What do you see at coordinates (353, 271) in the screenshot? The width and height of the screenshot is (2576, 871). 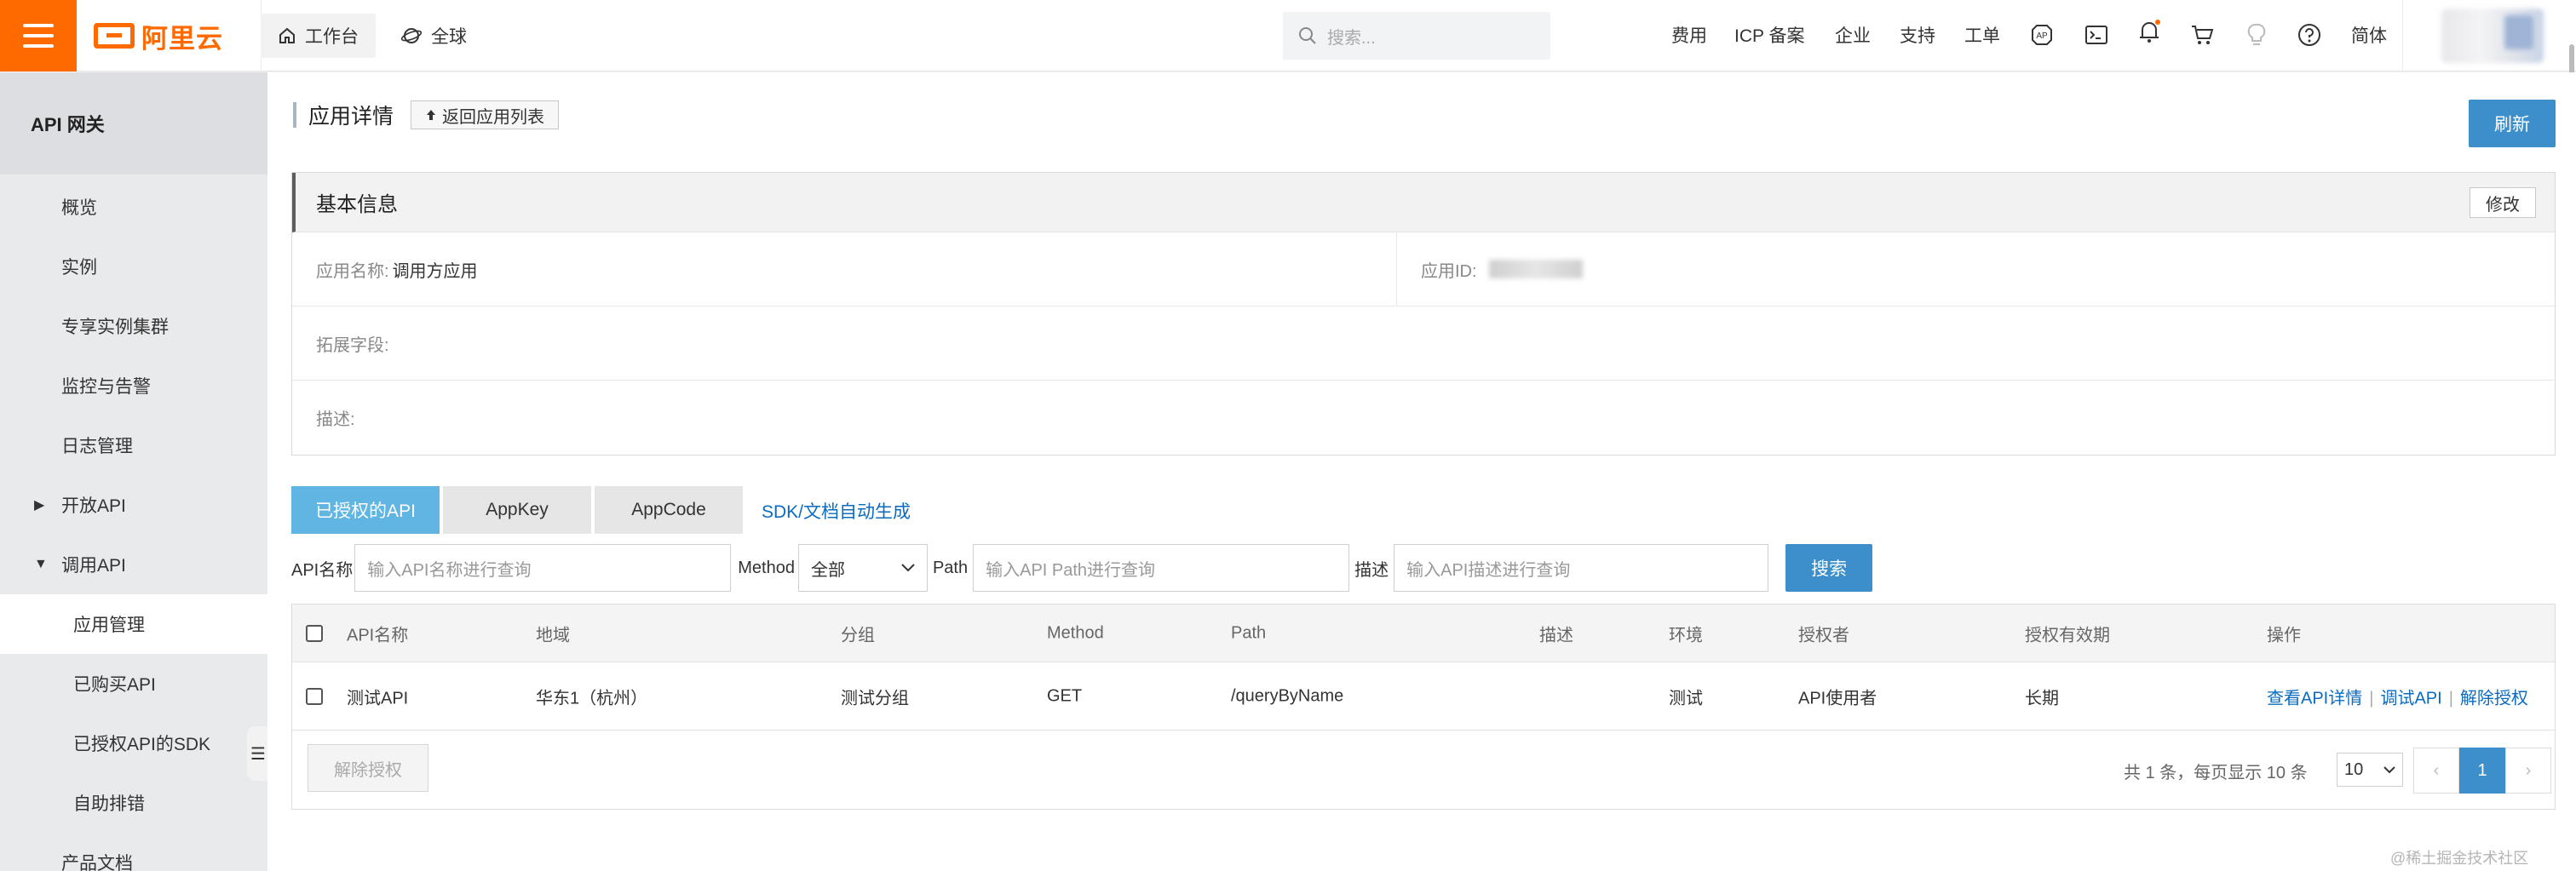 I see `app-name-label: 应用名称:` at bounding box center [353, 271].